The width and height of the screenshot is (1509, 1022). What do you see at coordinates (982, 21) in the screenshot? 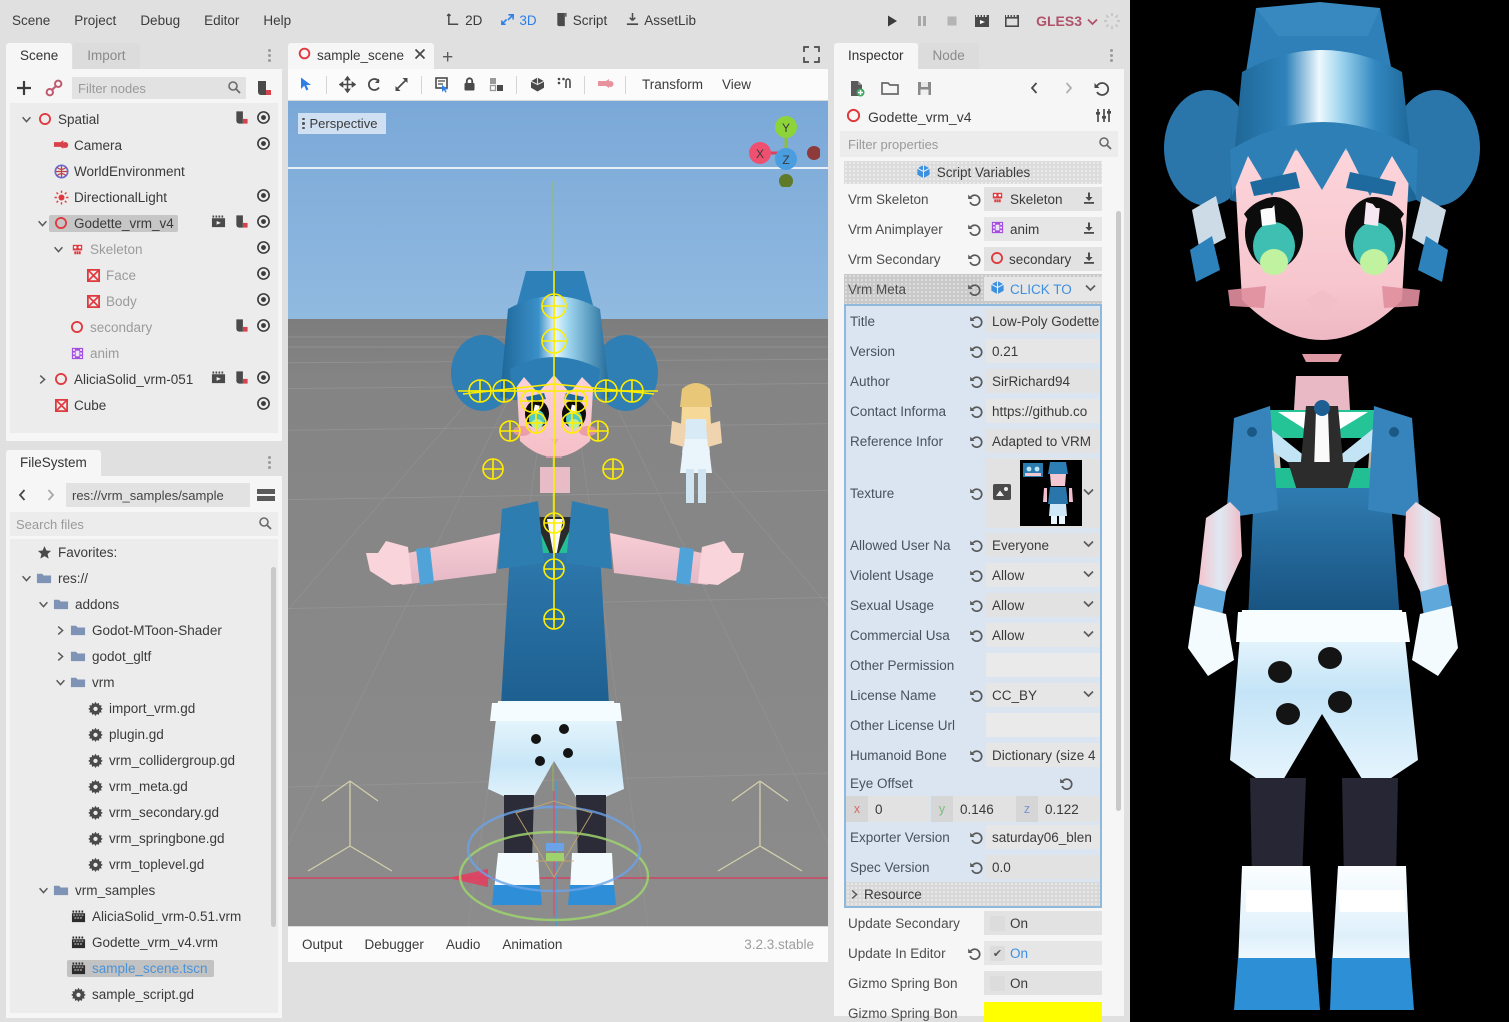
I see `play-scene-icon` at bounding box center [982, 21].